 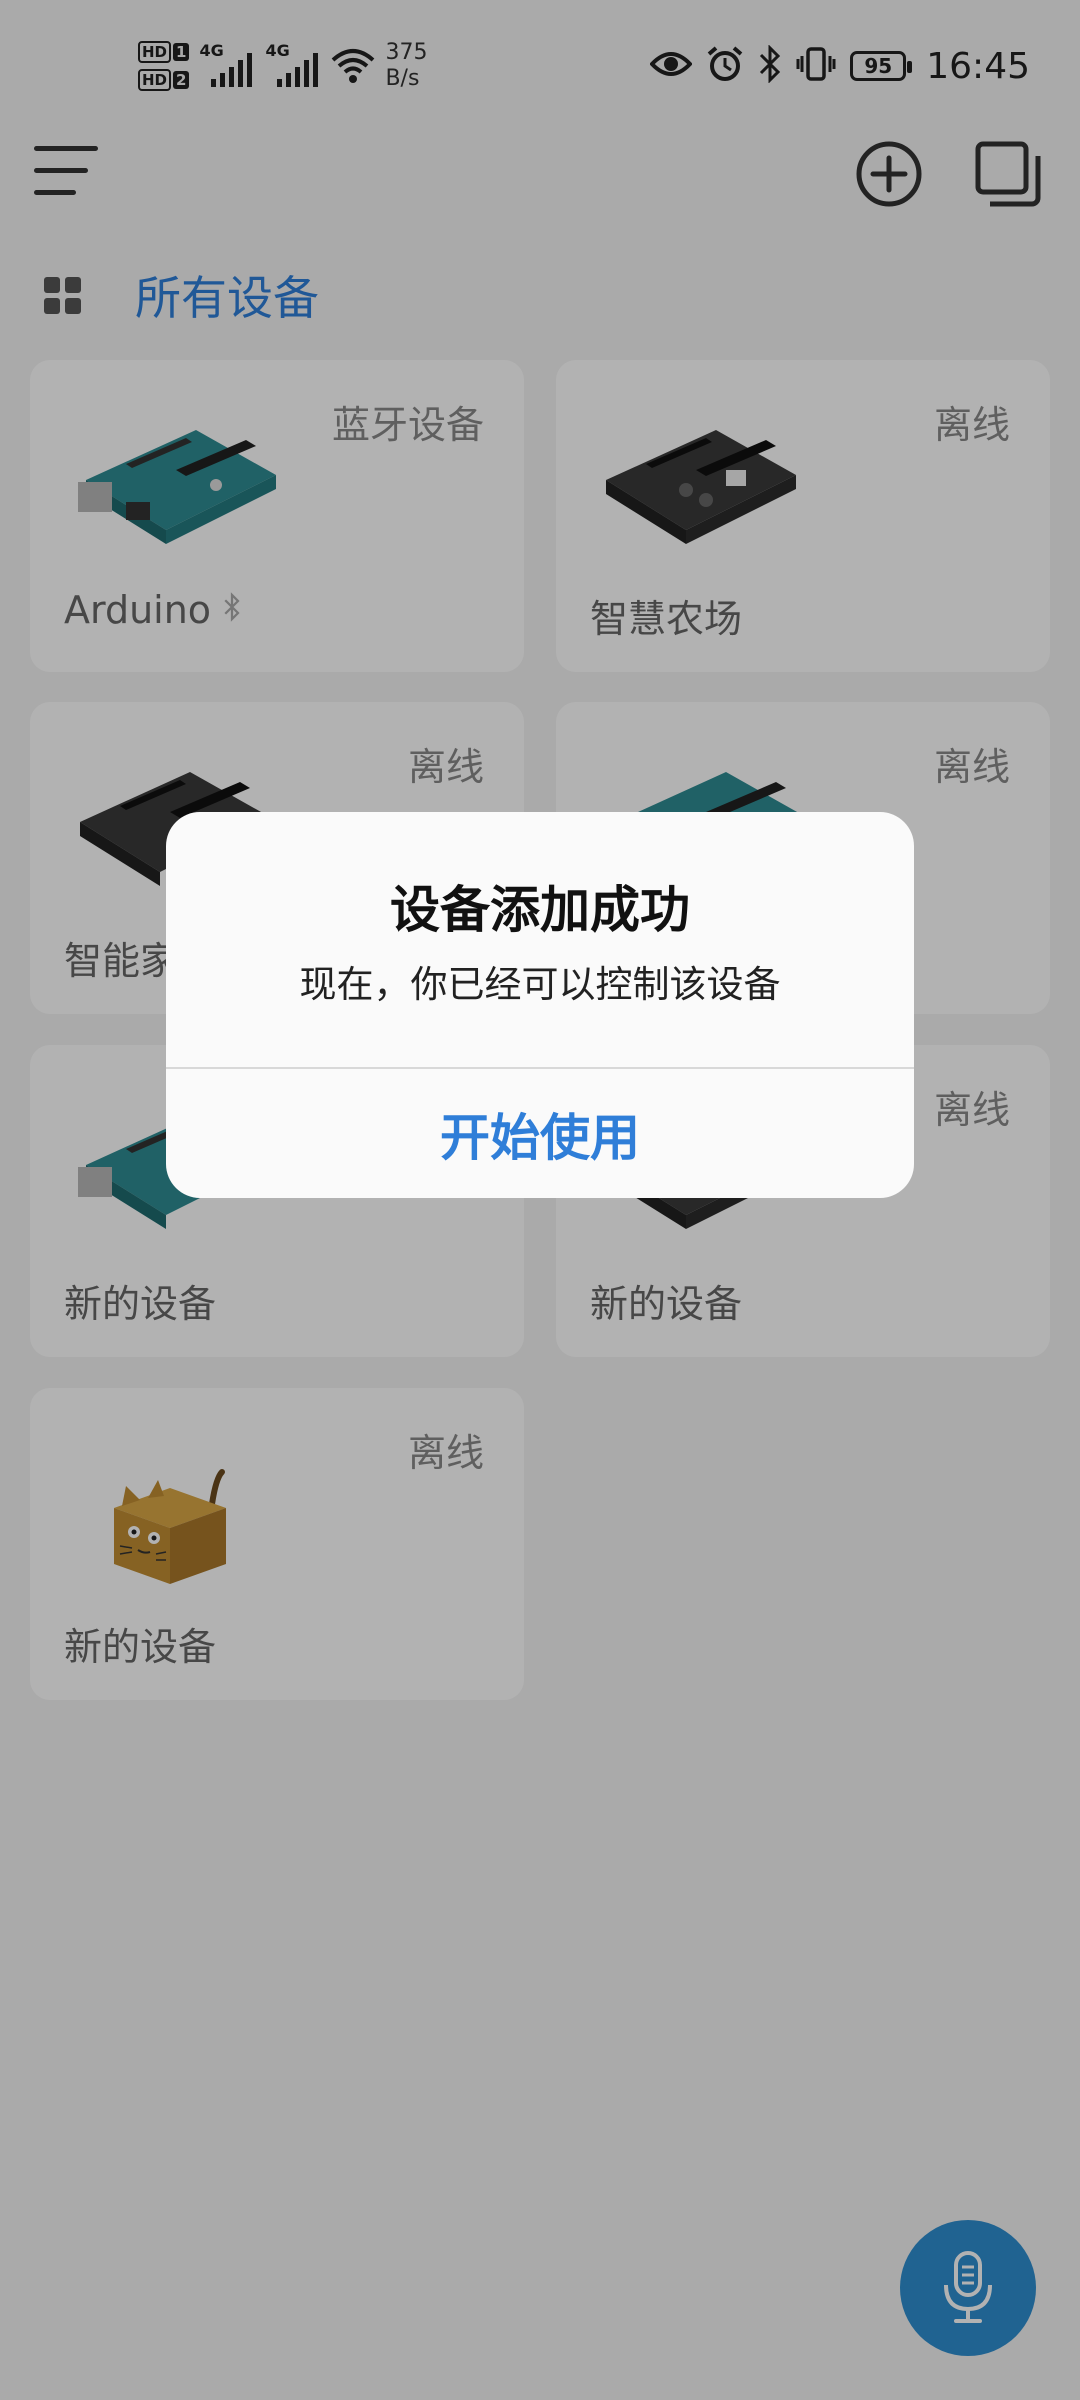 I want to click on dialog-message: 现在，你已经可以控制该设备, so click(x=540, y=984).